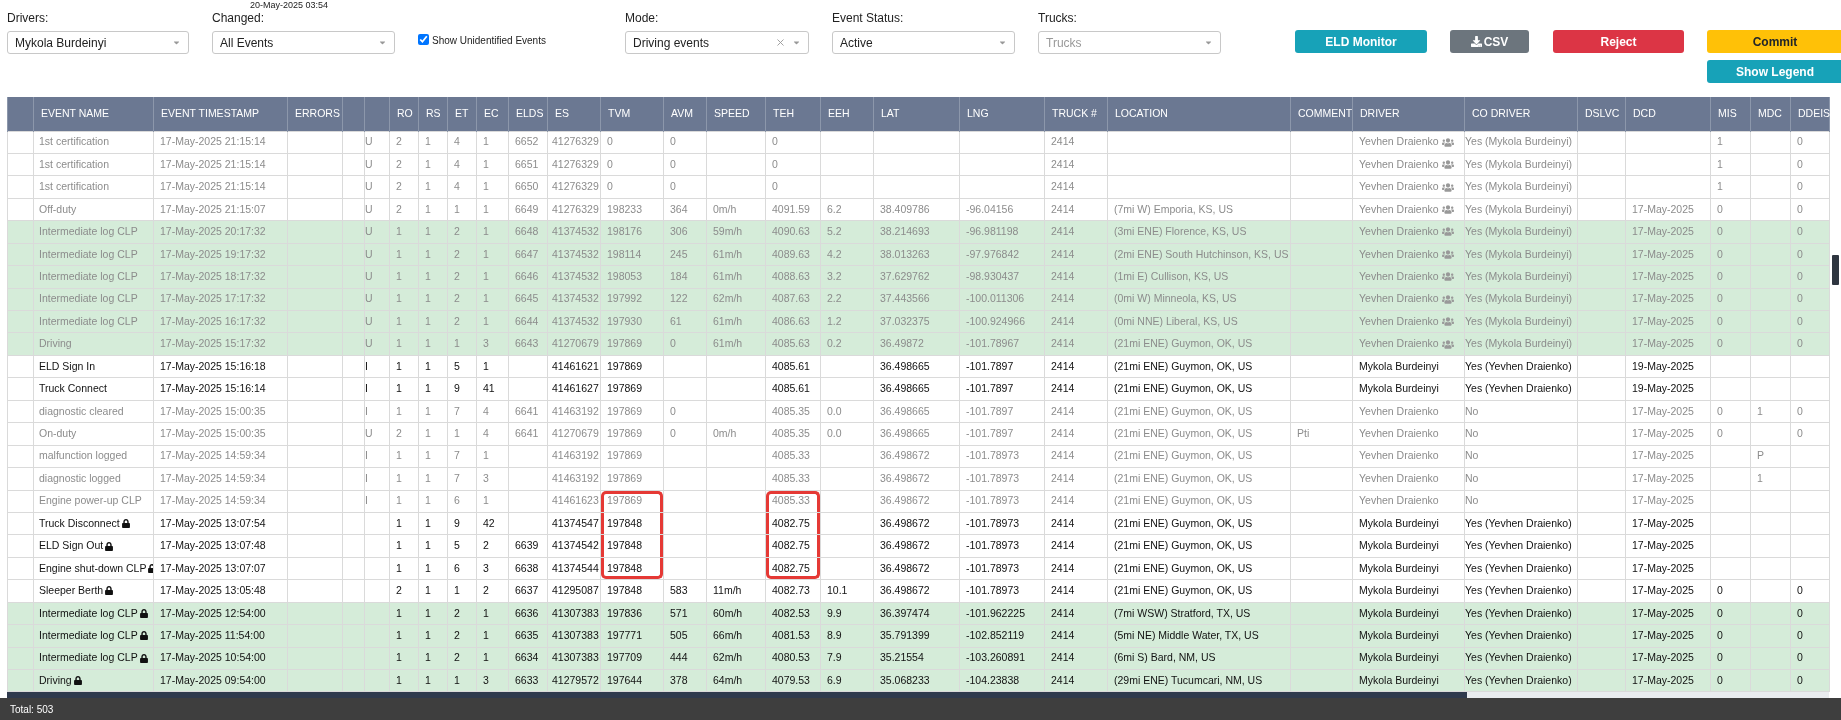 The image size is (1841, 720). I want to click on table-cell: 2.2, so click(834, 298).